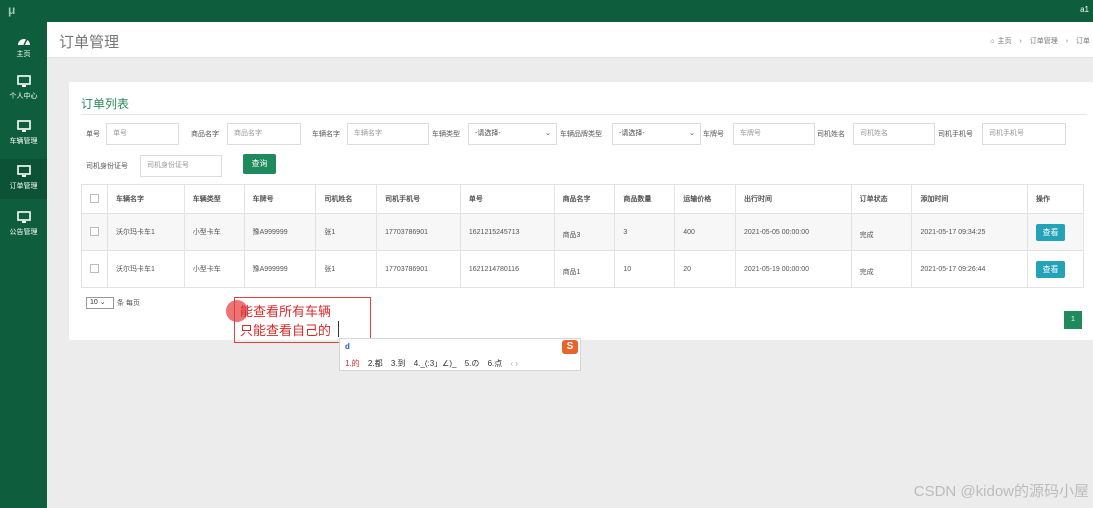 The width and height of the screenshot is (1093, 508). I want to click on driver-id-input: 司机身份证号, so click(181, 166).